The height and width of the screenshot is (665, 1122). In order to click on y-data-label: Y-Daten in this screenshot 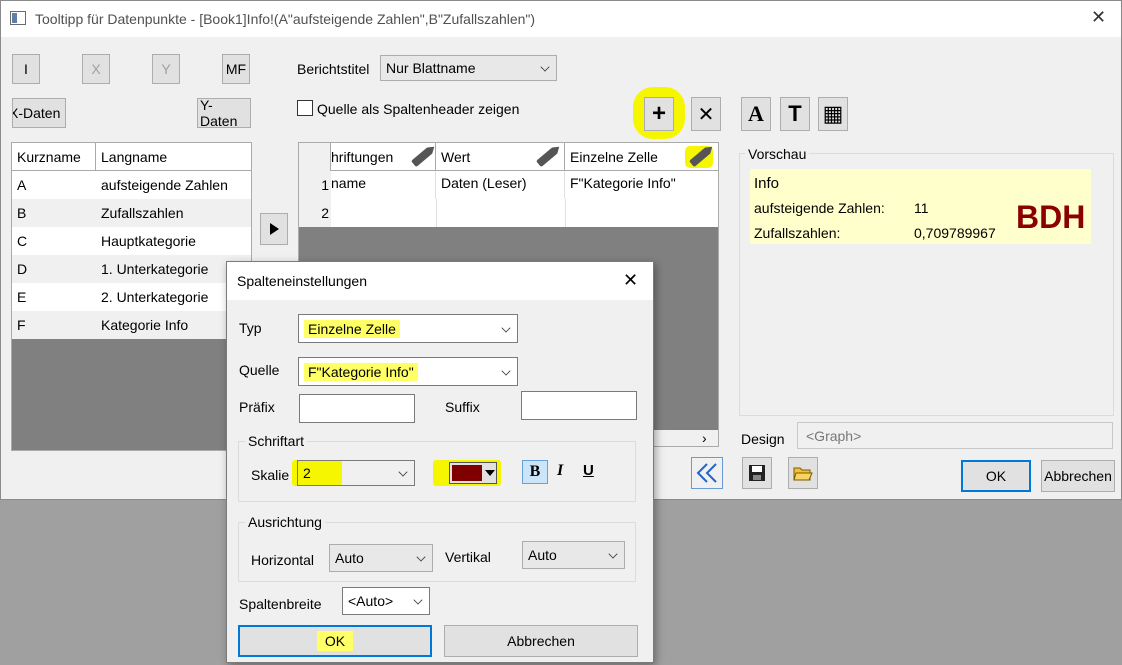, I will do `click(219, 113)`.